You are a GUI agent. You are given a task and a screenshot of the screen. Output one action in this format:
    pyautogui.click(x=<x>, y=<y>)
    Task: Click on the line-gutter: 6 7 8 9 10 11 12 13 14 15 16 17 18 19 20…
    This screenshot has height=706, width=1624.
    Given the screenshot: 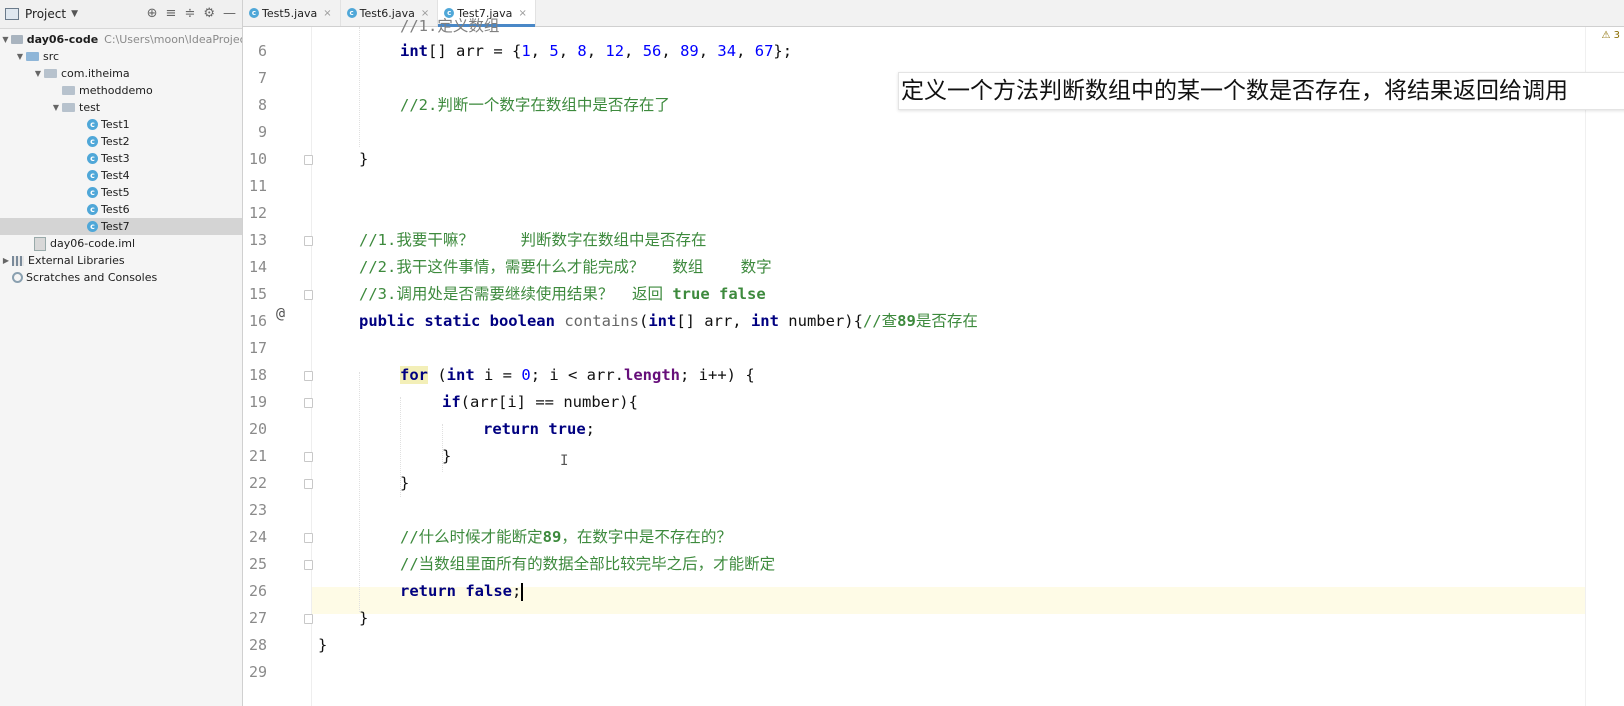 What is the action you would take?
    pyautogui.click(x=278, y=366)
    